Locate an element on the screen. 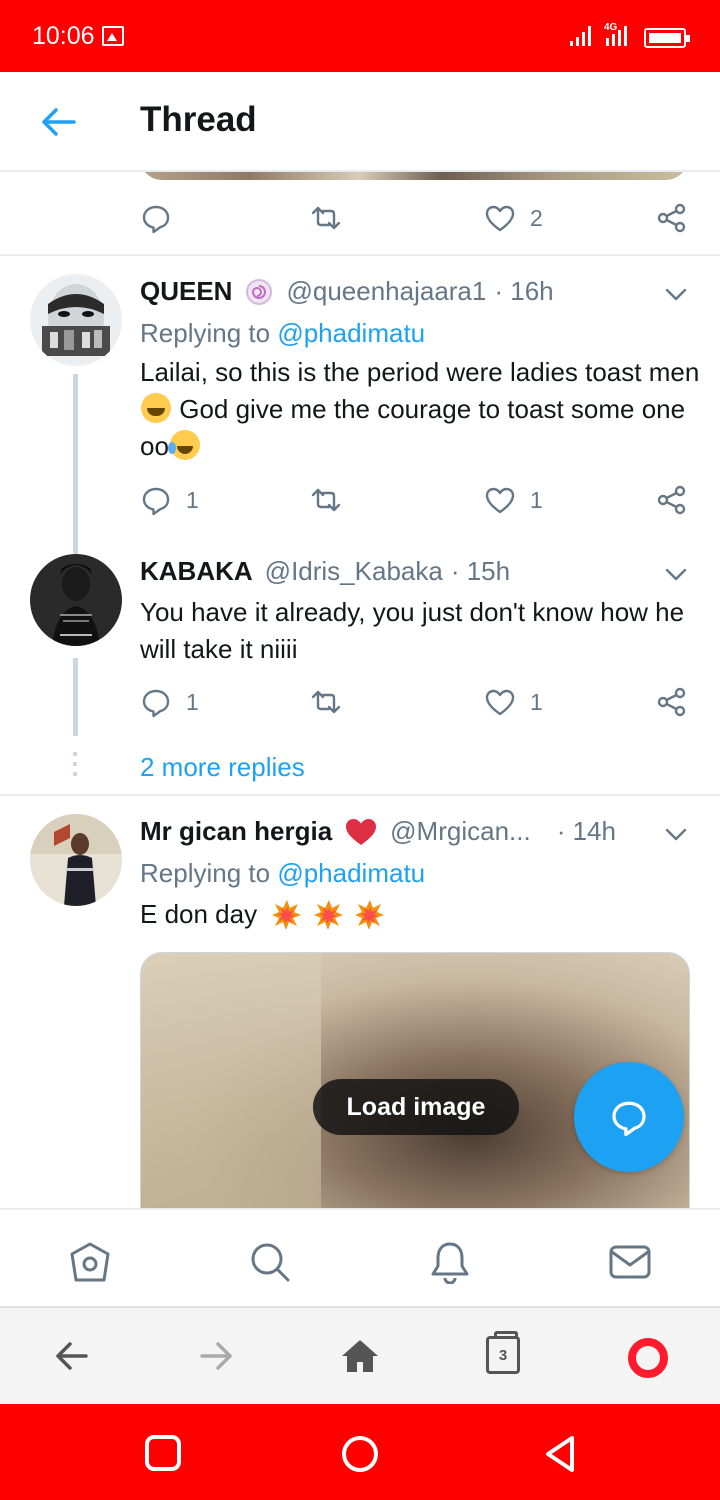 The width and height of the screenshot is (720, 1500). browser-tabs-button: 3 is located at coordinates (503, 1352).